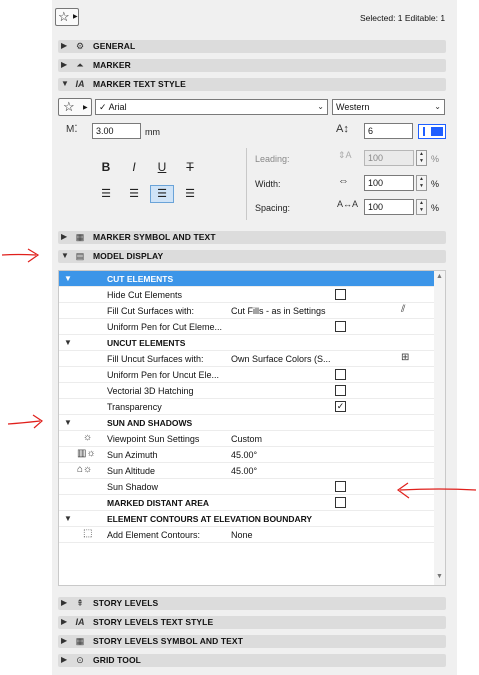  What do you see at coordinates (25, 421) in the screenshot?
I see `annotation-arrow-sun-and-shadows` at bounding box center [25, 421].